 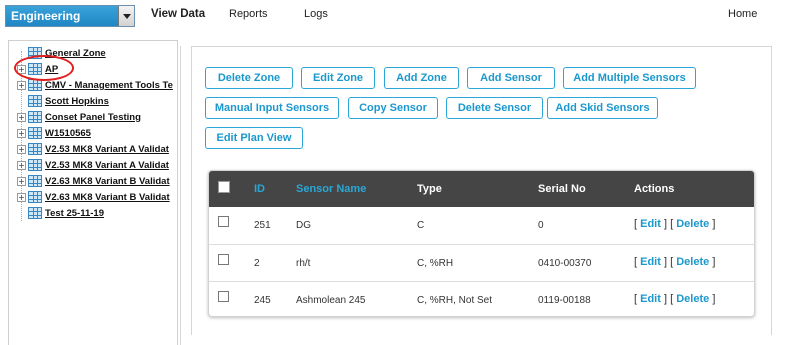 What do you see at coordinates (629, 78) in the screenshot?
I see `add-multiple-sensors-button: Add Multiple Sensors` at bounding box center [629, 78].